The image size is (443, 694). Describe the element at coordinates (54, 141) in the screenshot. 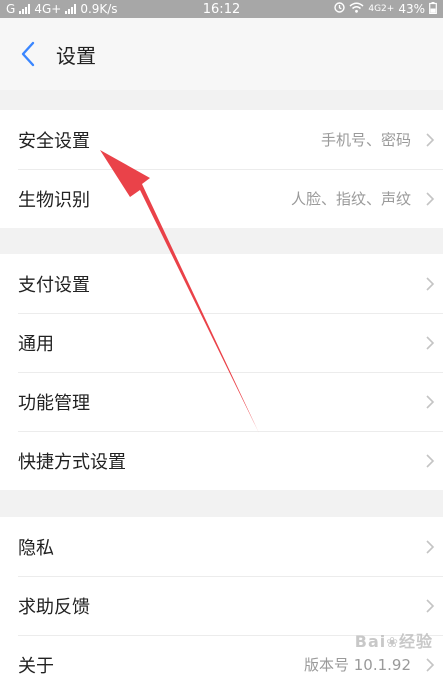

I see `settings-item-label: 安全设置` at that location.